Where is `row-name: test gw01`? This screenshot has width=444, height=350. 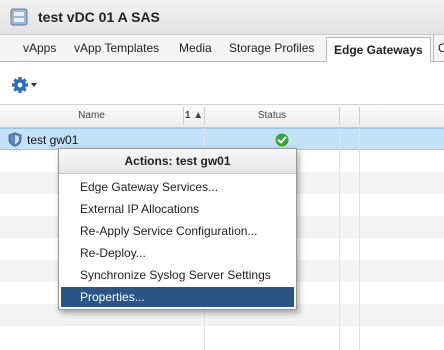 row-name: test gw01 is located at coordinates (53, 140).